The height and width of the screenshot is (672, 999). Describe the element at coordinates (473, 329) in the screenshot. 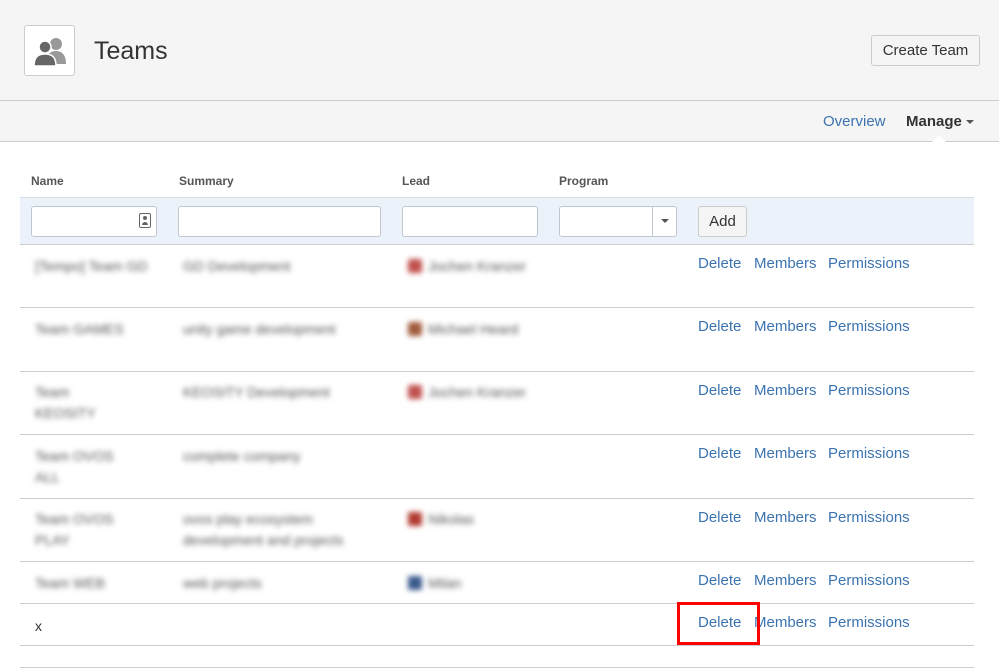

I see `team-lead-name: Michael Heard` at that location.